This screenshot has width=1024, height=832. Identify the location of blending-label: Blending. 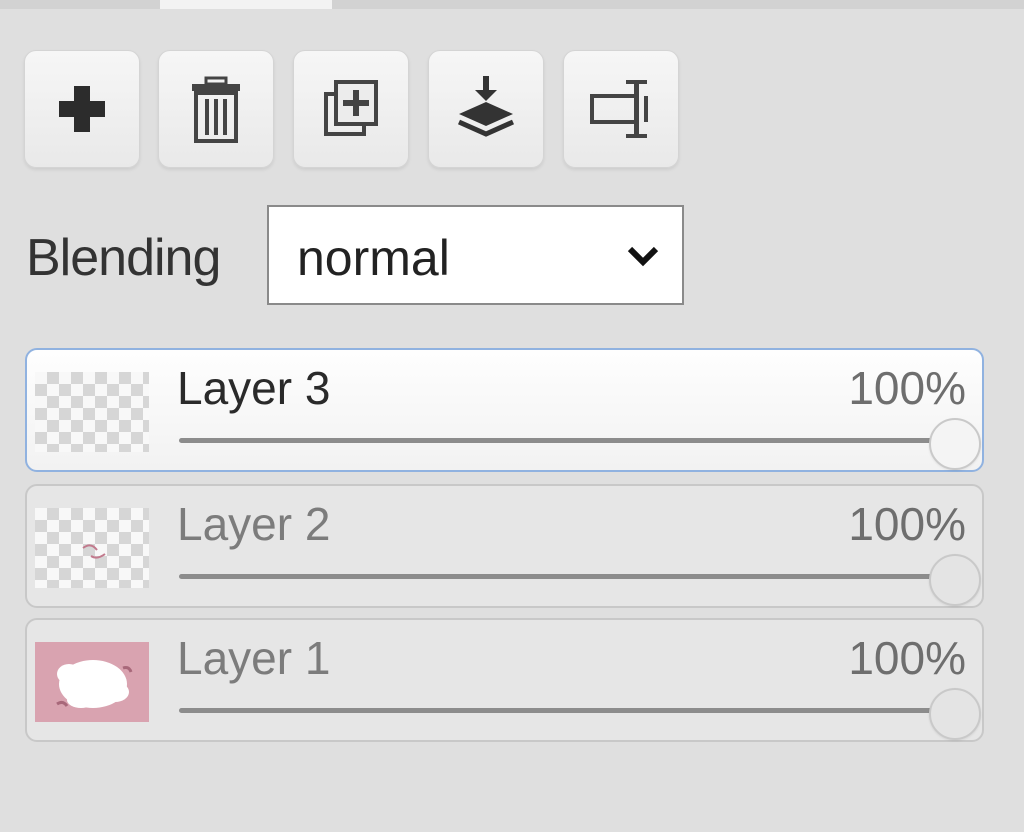
(123, 258).